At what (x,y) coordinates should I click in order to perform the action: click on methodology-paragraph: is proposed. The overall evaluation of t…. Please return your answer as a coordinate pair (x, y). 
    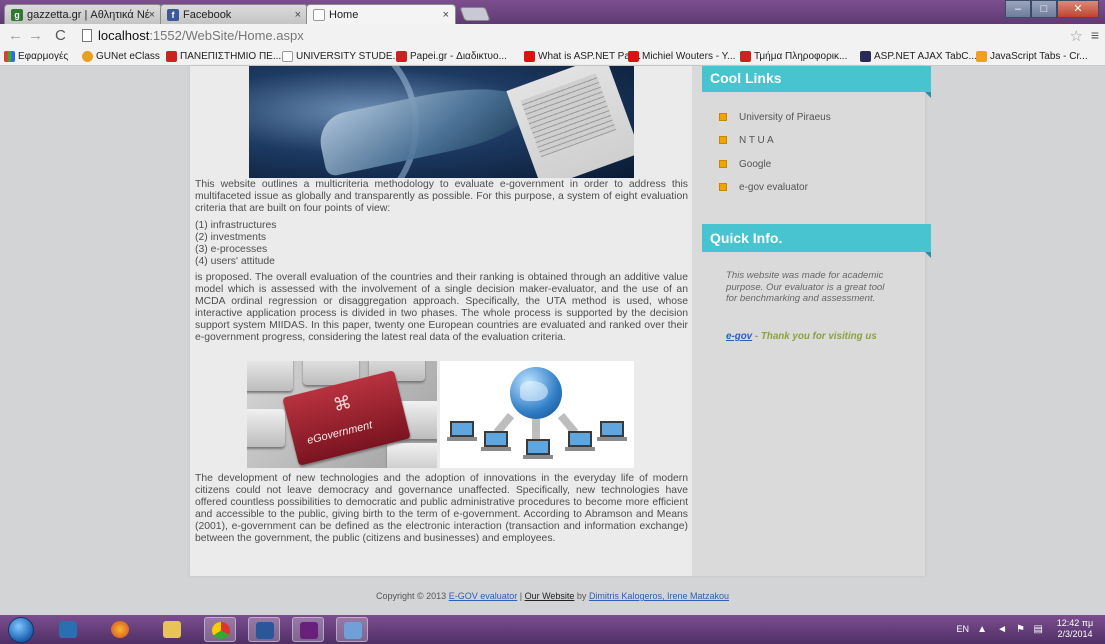
    Looking at the image, I should click on (441, 308).